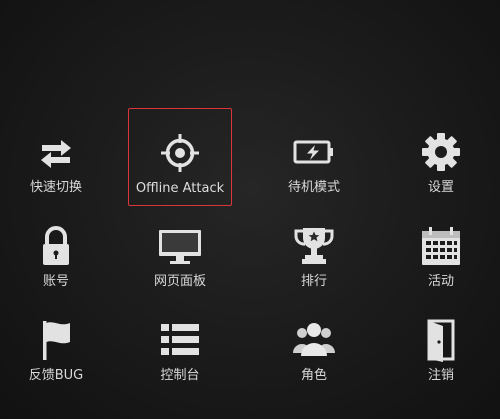 This screenshot has height=419, width=500. I want to click on logout-label: 注销, so click(440, 375).